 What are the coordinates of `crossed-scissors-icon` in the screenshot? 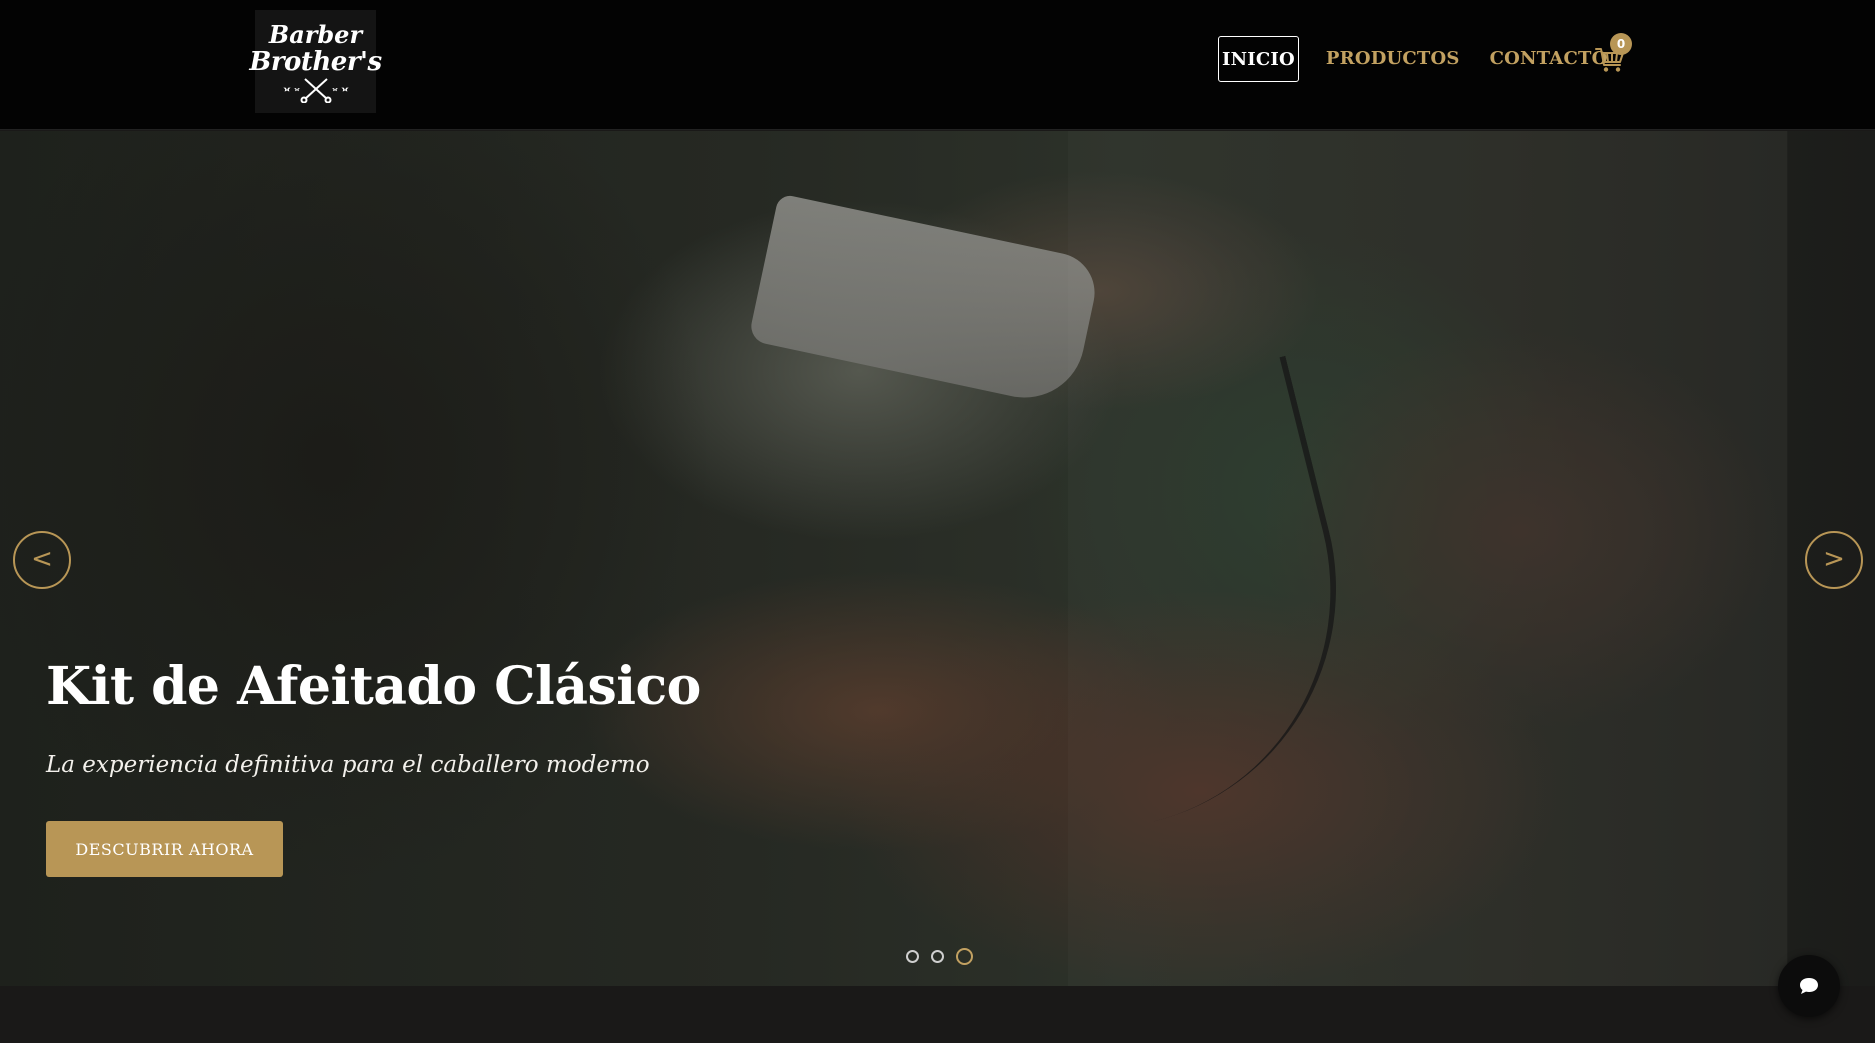 It's located at (315, 90).